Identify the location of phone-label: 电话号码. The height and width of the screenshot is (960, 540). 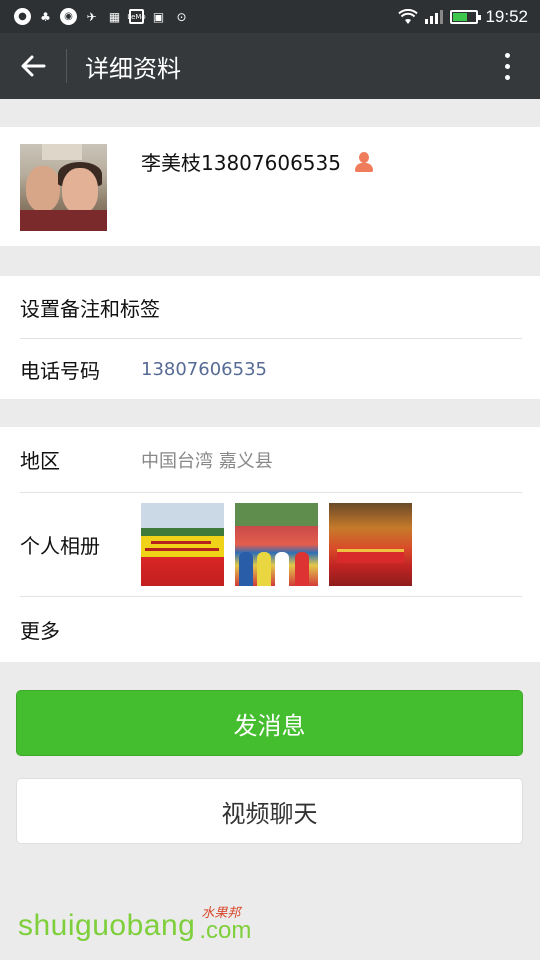
(60, 370).